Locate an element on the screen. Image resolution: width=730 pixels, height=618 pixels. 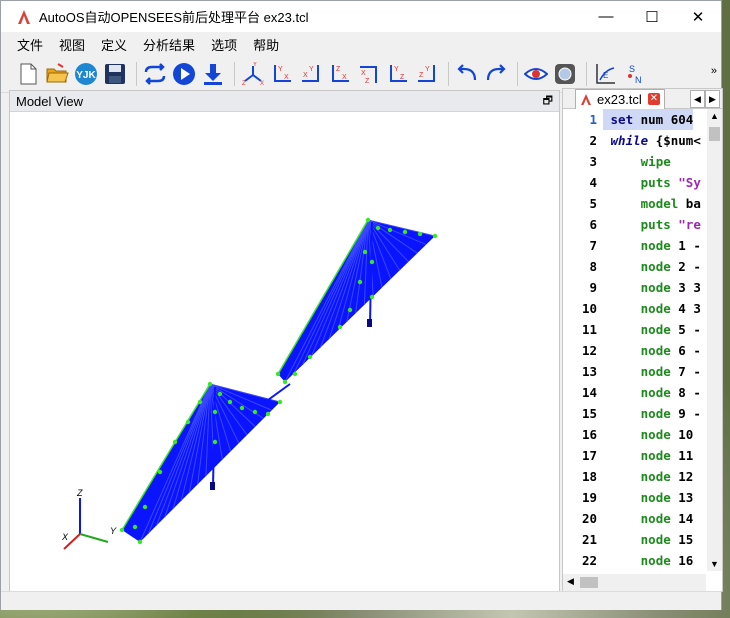
code-line: 12 node 6 - is located at coordinates (634, 350).